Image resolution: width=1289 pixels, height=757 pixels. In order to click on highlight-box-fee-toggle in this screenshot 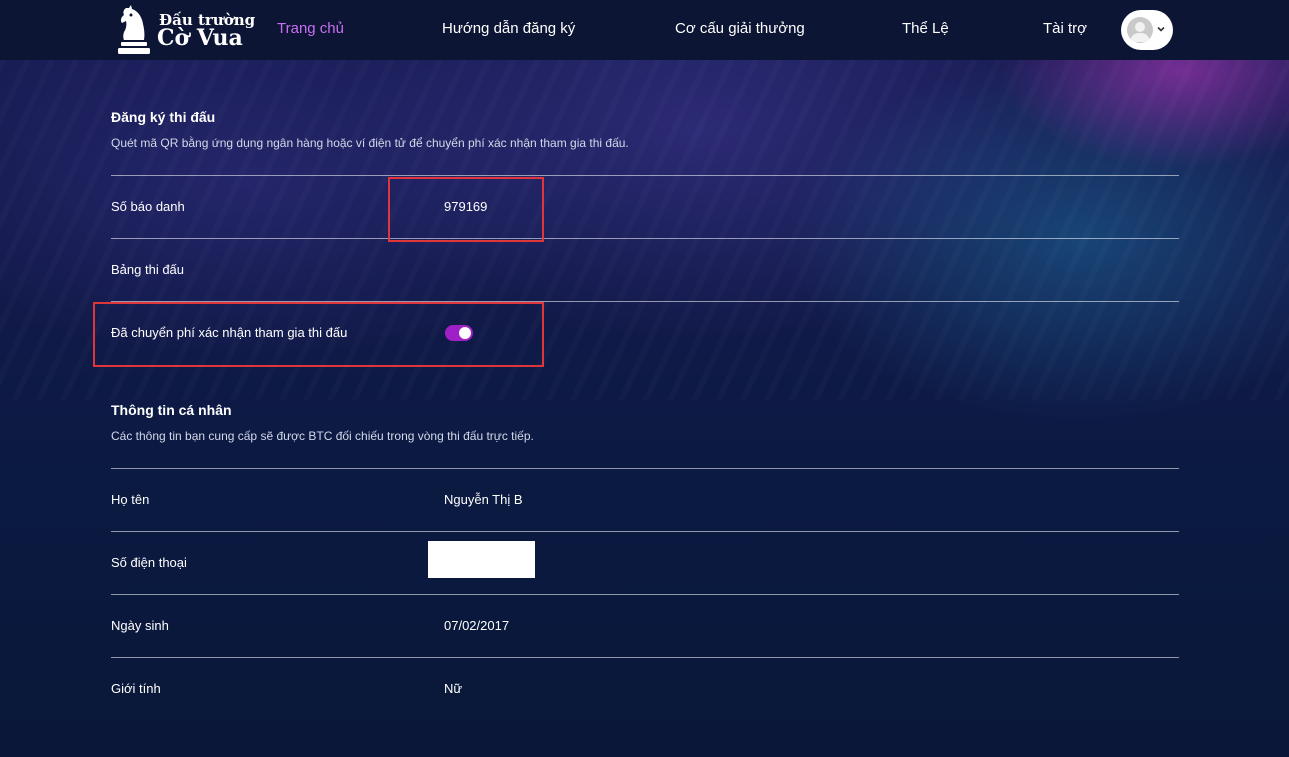, I will do `click(318, 334)`.